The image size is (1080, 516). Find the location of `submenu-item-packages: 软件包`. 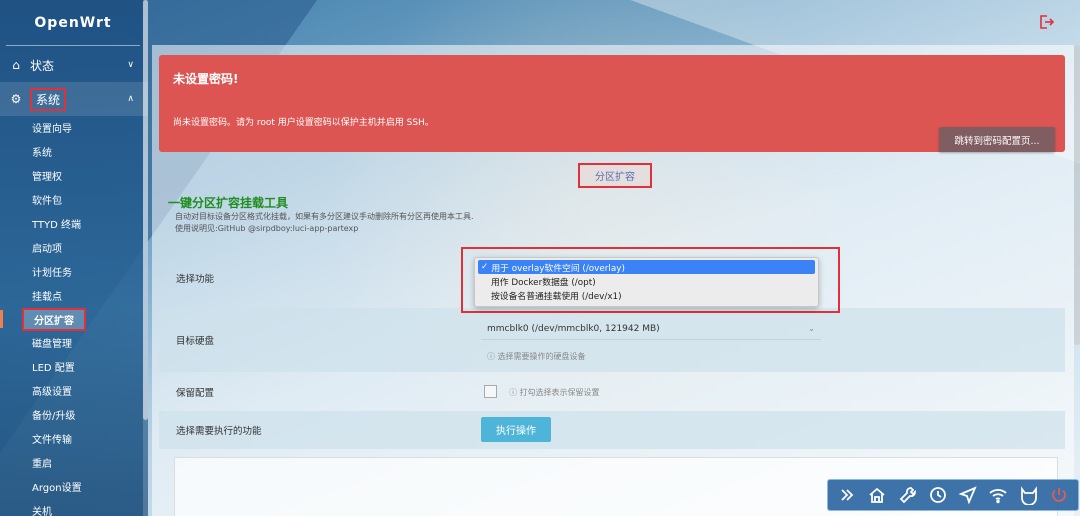

submenu-item-packages: 软件包 is located at coordinates (74, 200).